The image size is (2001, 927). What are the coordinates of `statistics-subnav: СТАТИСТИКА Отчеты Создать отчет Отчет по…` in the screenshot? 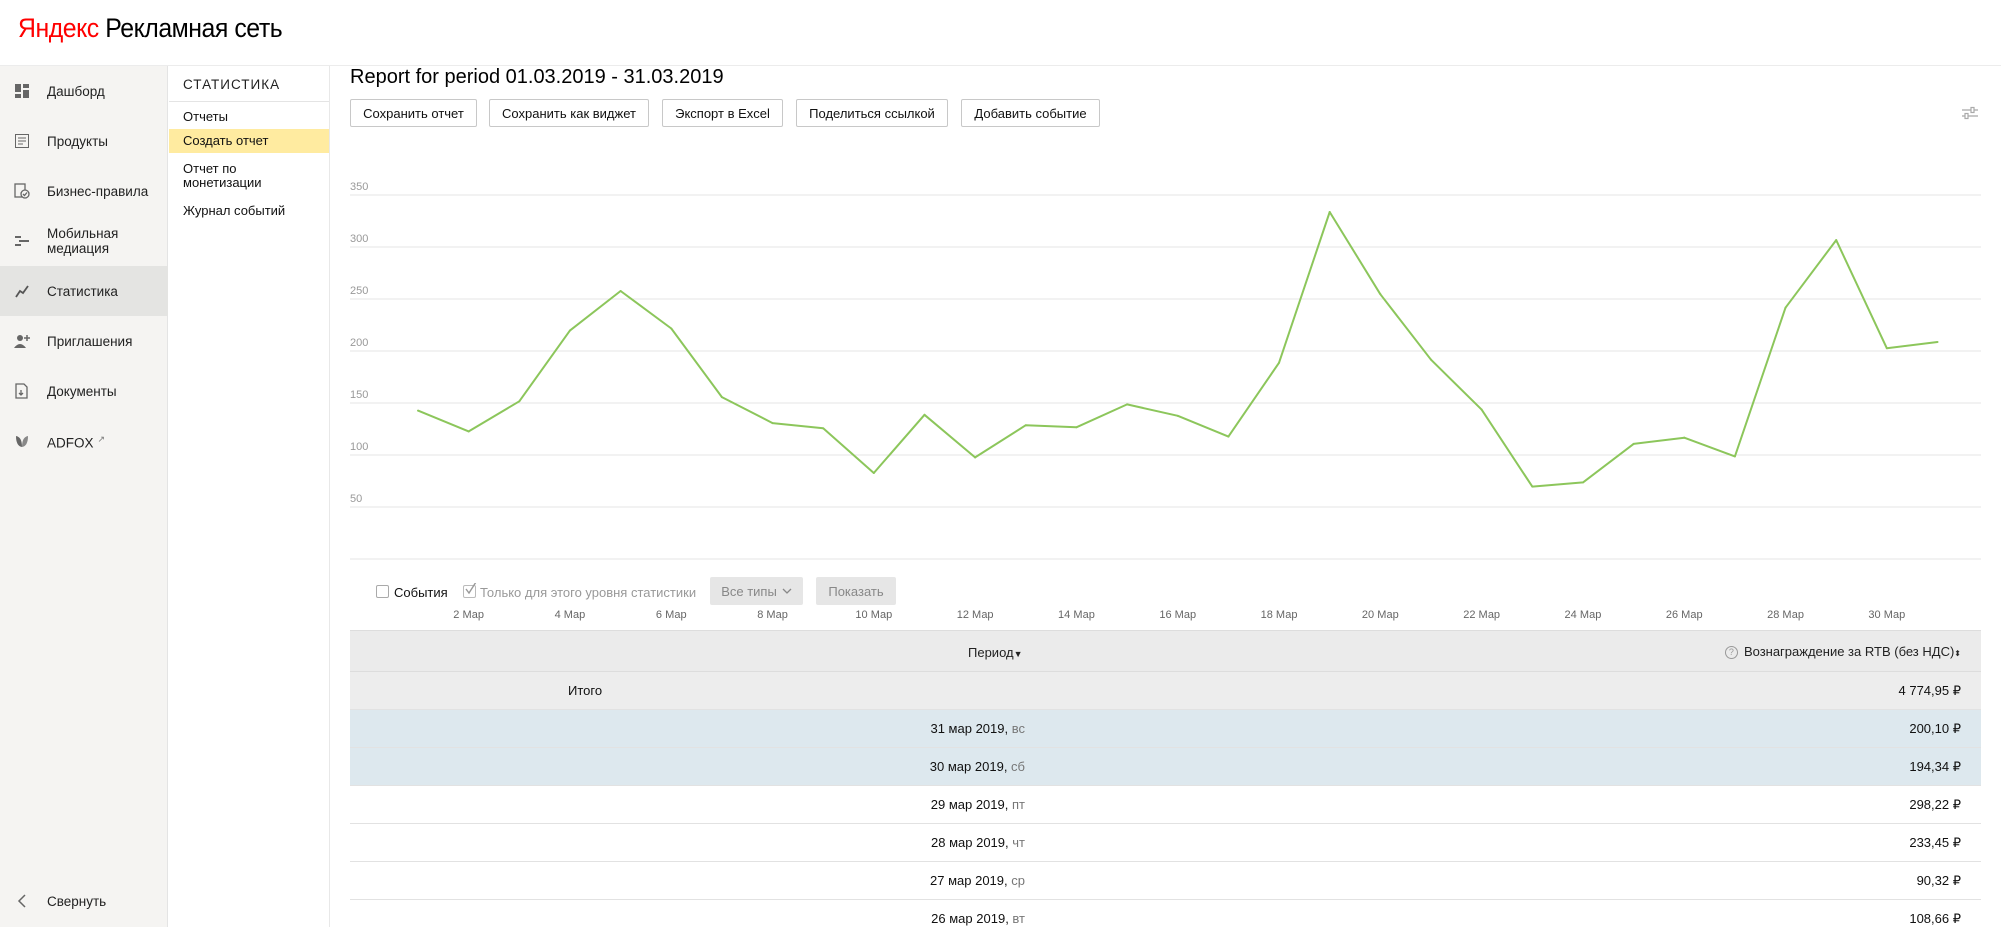 It's located at (249, 496).